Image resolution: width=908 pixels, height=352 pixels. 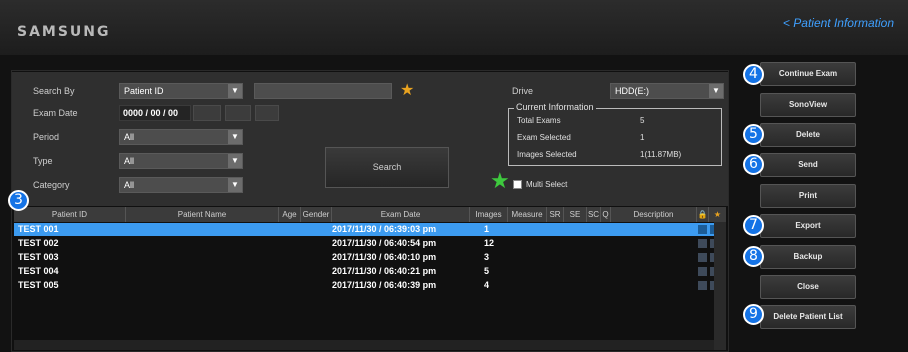 What do you see at coordinates (555, 107) in the screenshot?
I see `current-information-title: Current Information` at bounding box center [555, 107].